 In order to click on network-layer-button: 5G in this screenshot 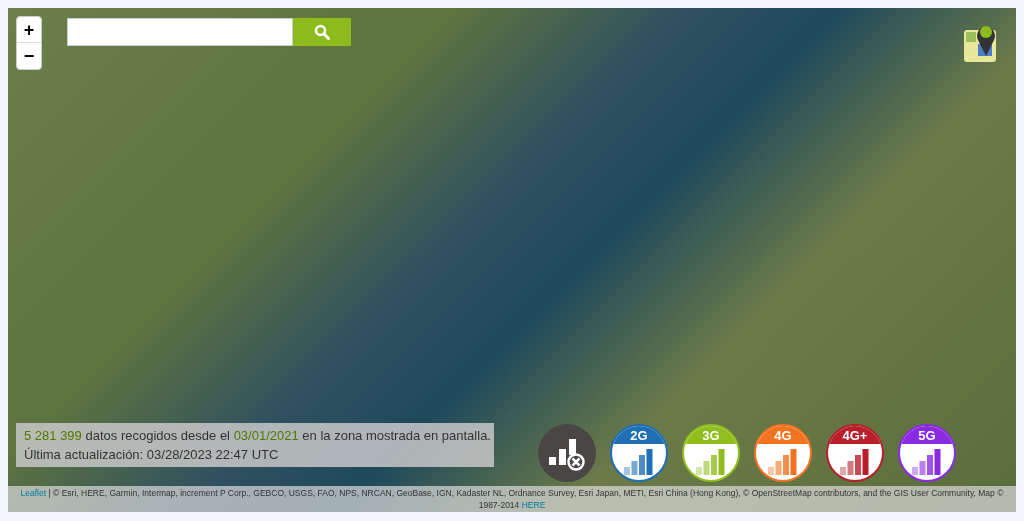, I will do `click(927, 453)`.